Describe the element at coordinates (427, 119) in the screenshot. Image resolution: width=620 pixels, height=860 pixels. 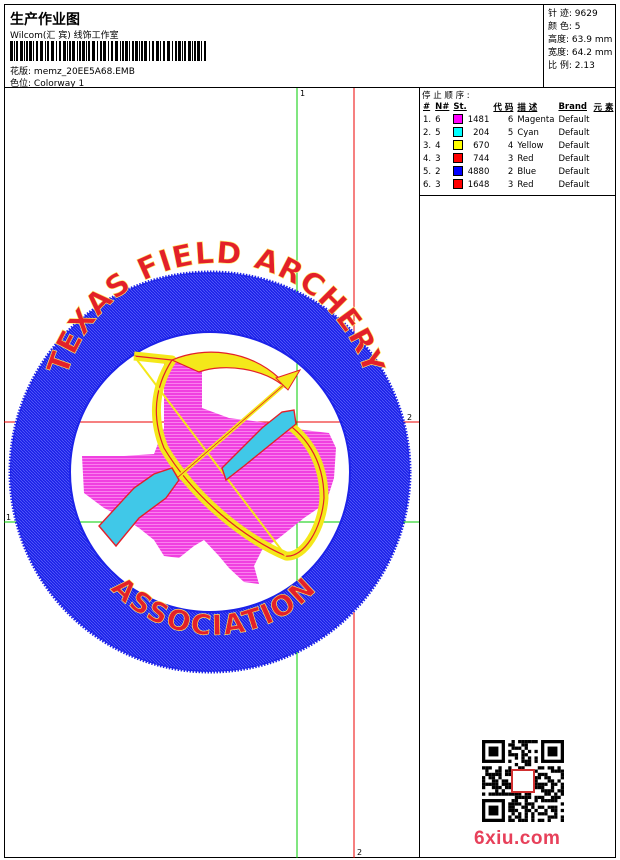
I see `cell-index: 1.` at that location.